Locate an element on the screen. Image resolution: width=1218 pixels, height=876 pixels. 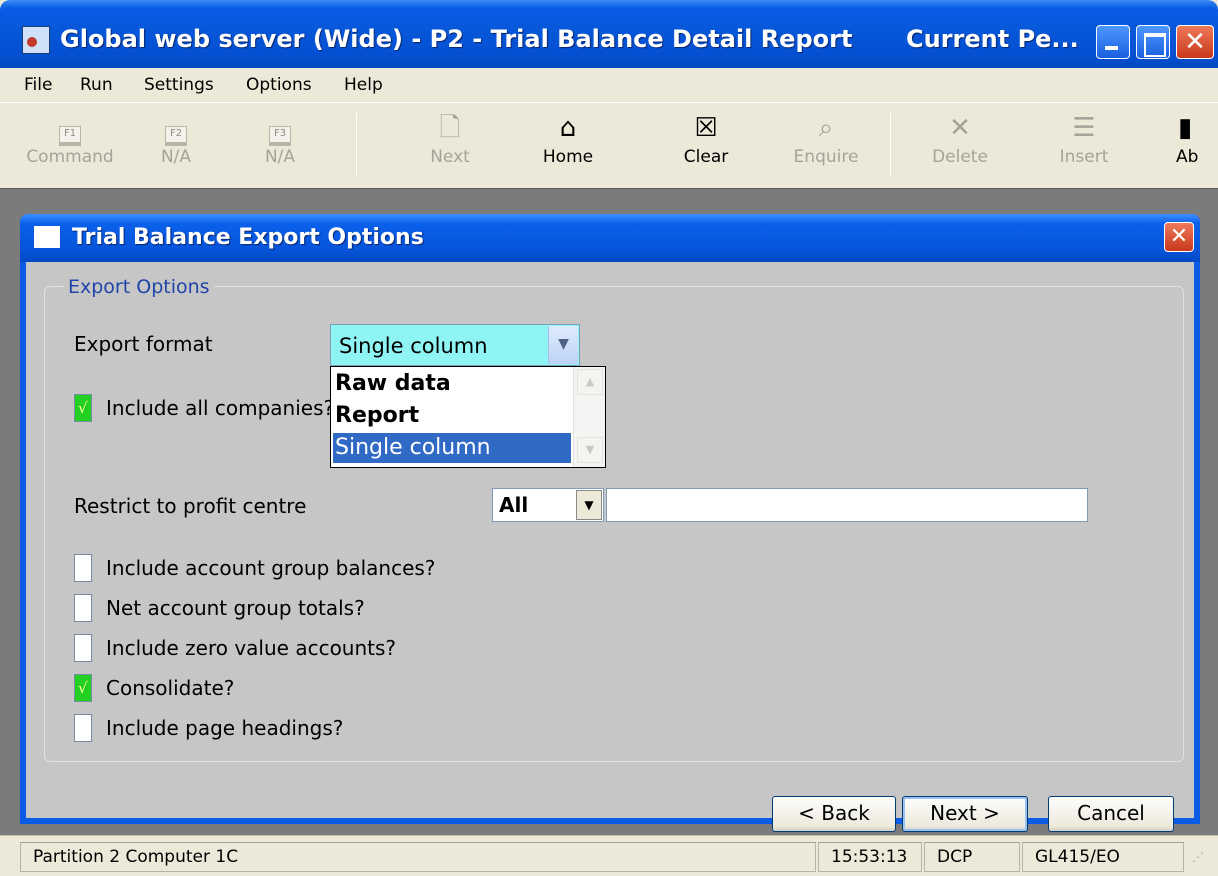
export-format-dropdown-list: Raw data Report Single column ▲ ▼ is located at coordinates (468, 417).